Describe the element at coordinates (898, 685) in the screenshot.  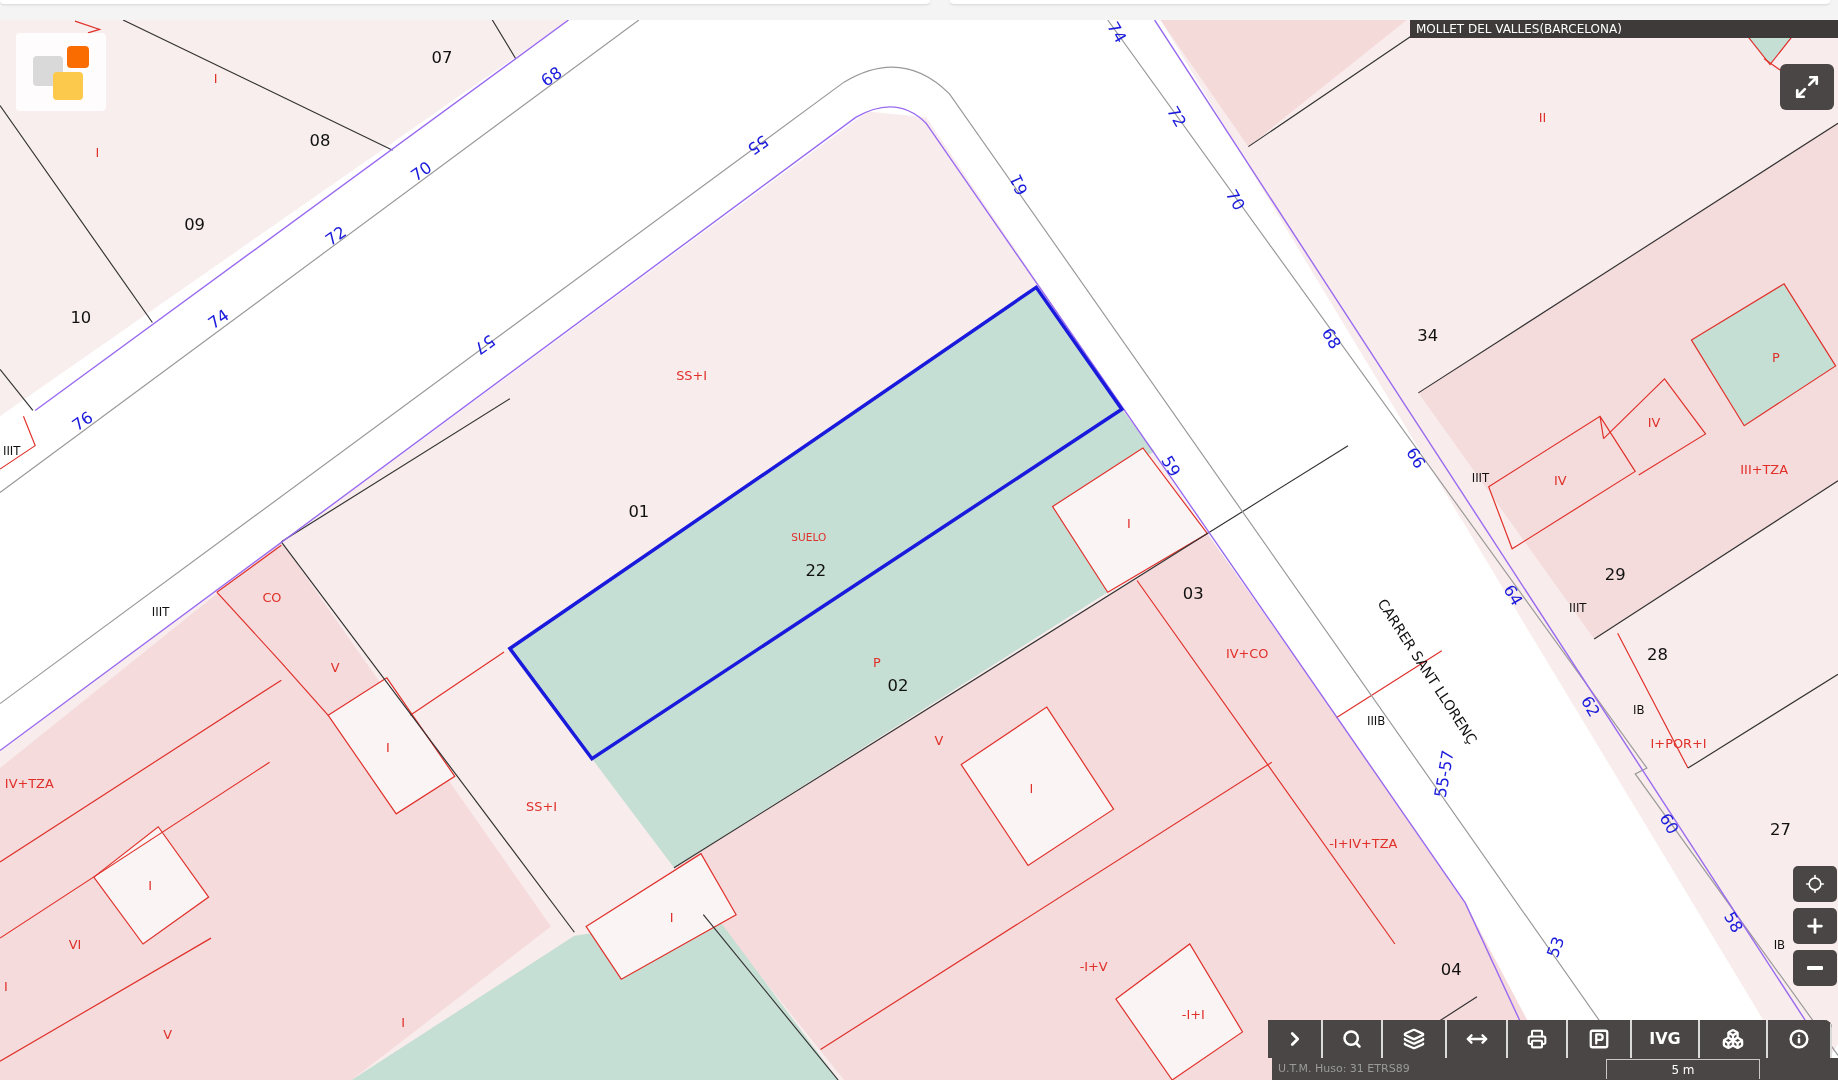
I see `parcel-number: 02` at that location.